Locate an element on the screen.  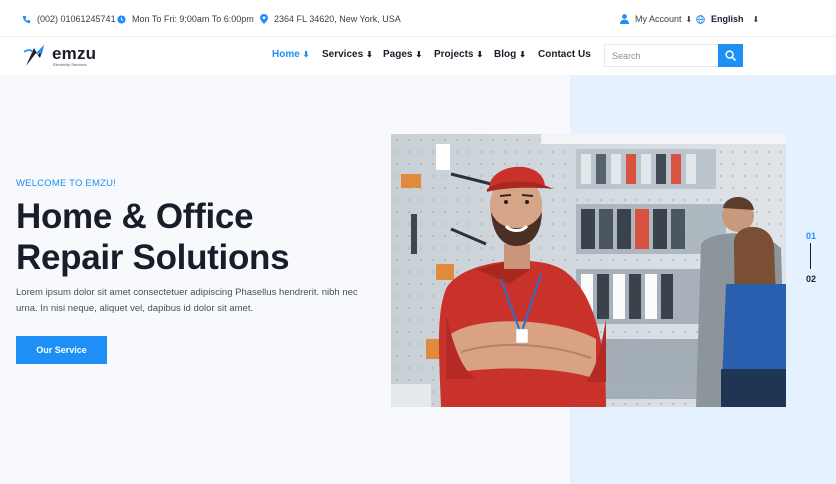
address-text: 2364 FL 34620, New York, USA is located at coordinates (337, 19).